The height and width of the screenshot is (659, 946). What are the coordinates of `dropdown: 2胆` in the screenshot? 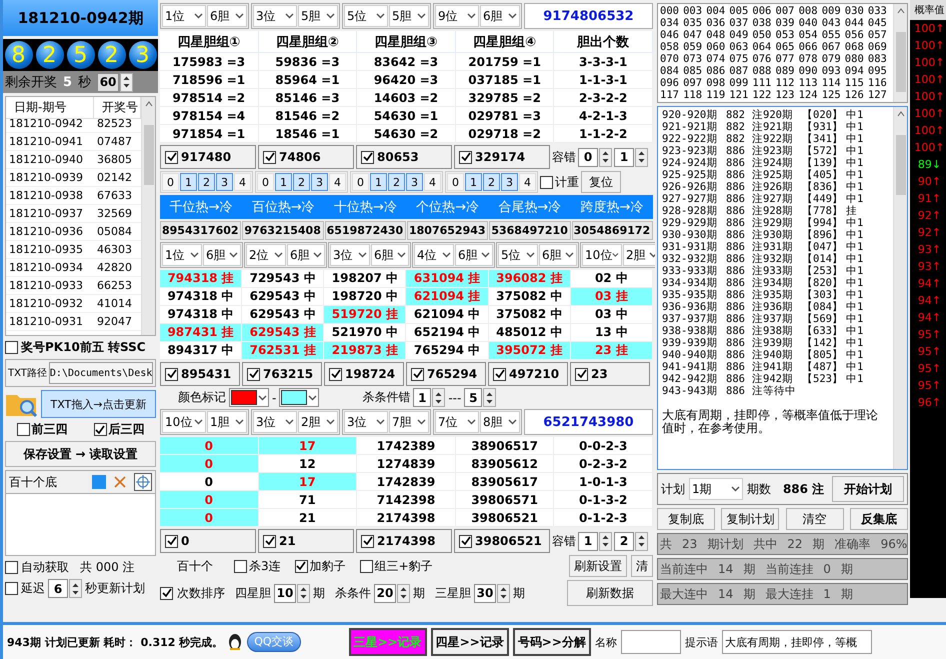 It's located at (318, 422).